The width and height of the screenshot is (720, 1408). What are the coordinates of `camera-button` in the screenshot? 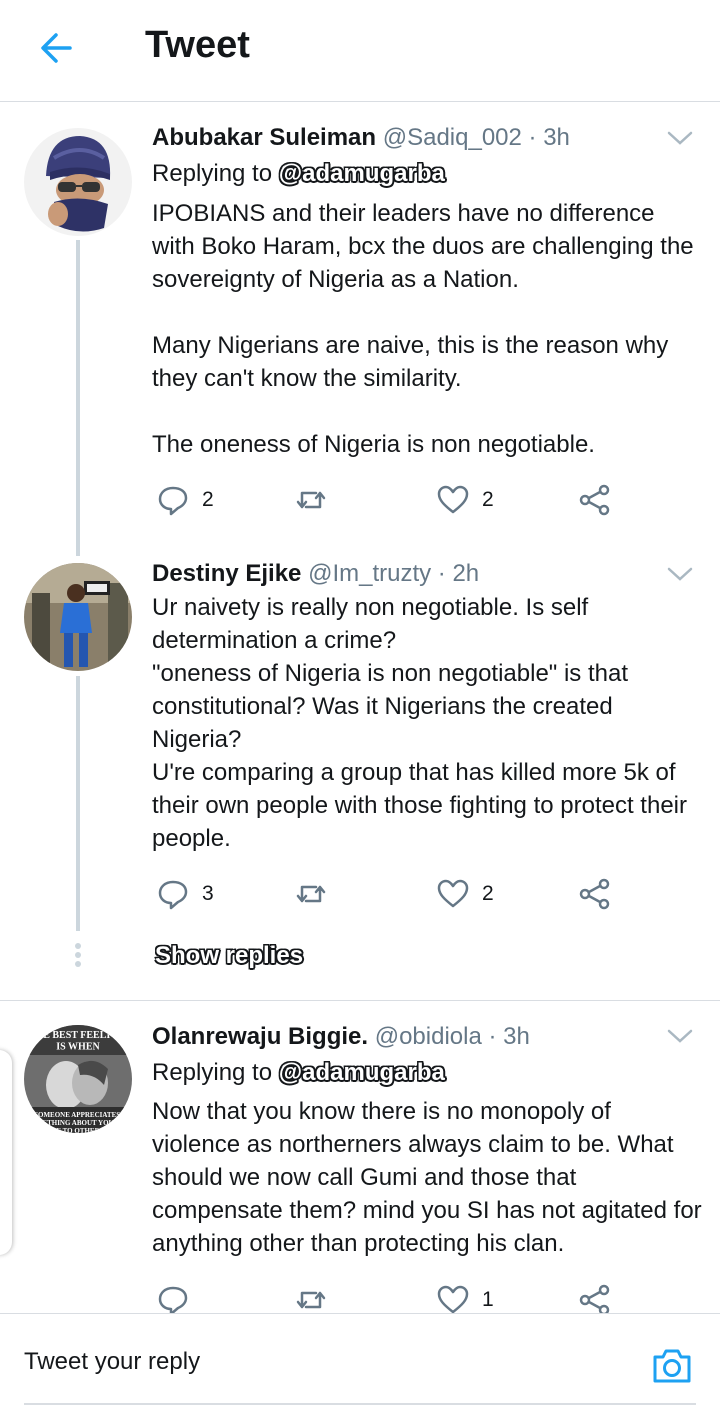 It's located at (672, 1366).